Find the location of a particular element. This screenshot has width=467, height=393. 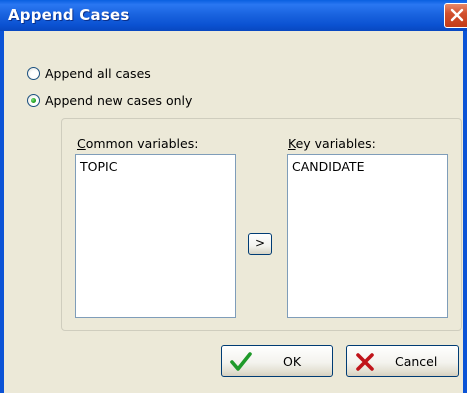

radio-append-all-circle is located at coordinates (33, 73).